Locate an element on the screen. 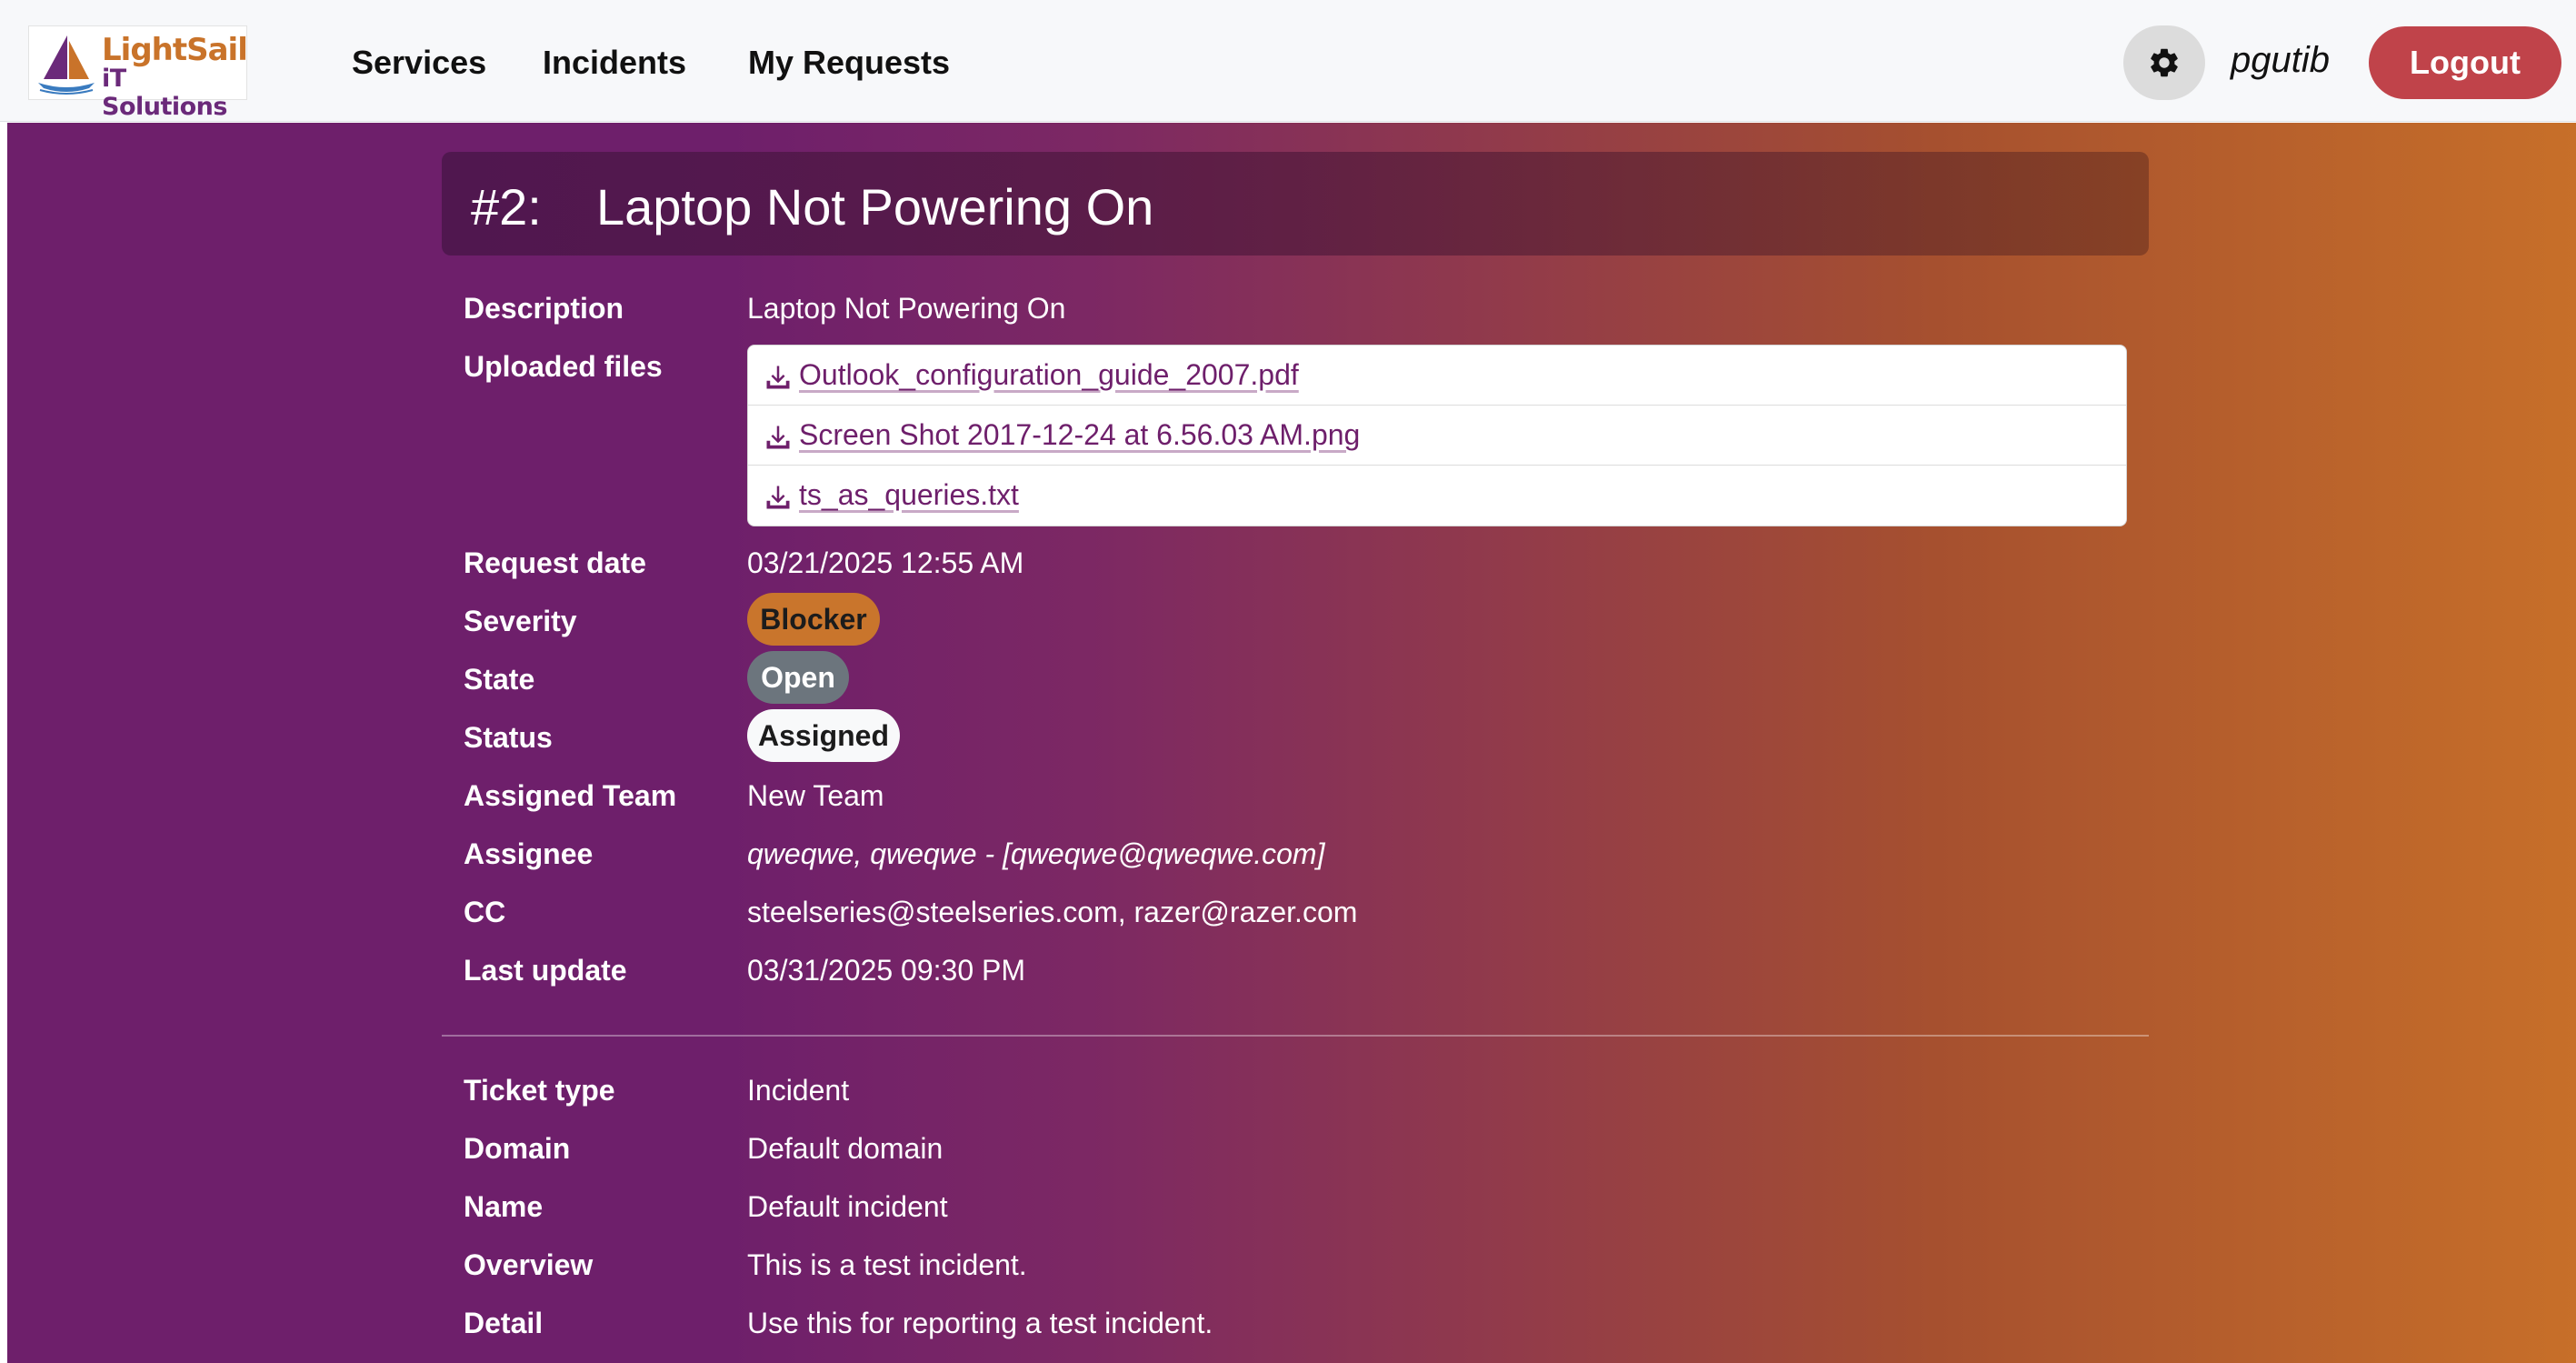 This screenshot has width=2576, height=1363. assigned-team-value: New Team is located at coordinates (816, 795).